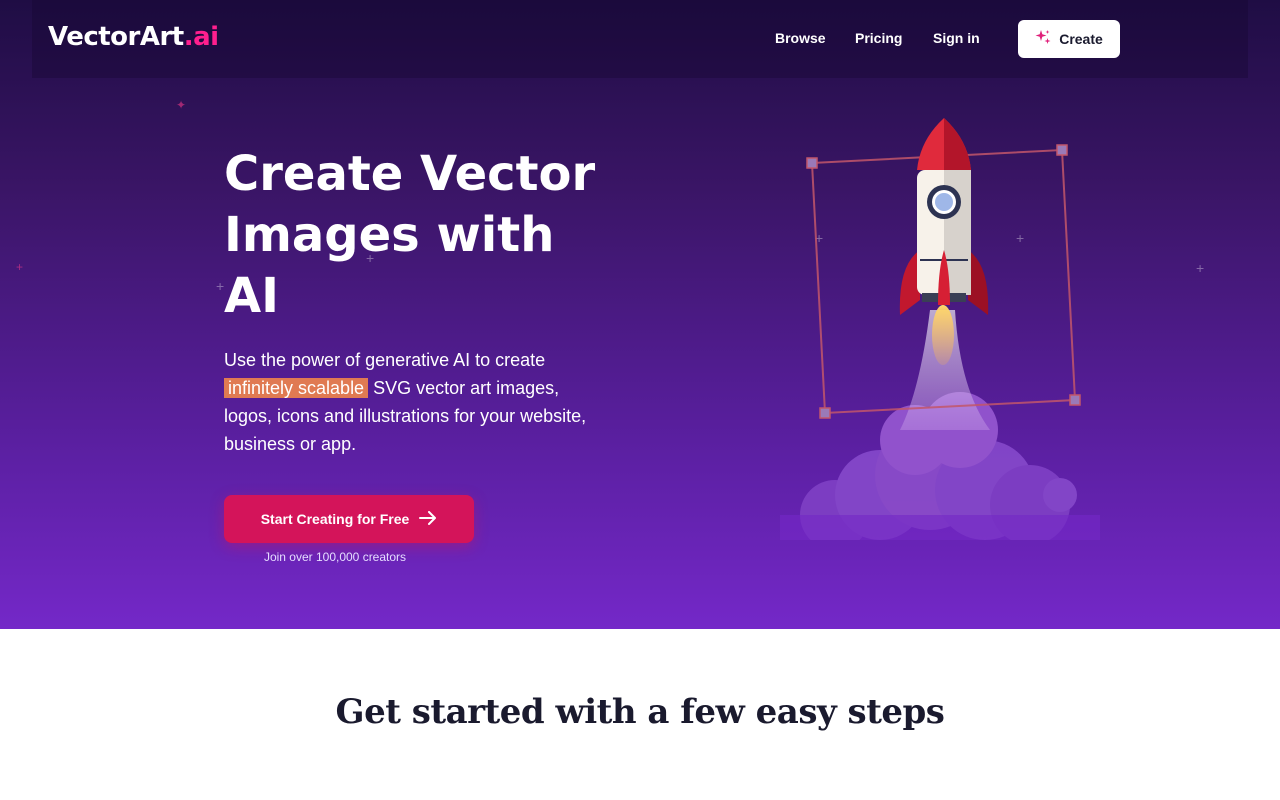  What do you see at coordinates (296, 388) in the screenshot?
I see `hero-desc-highlight: infinitely scalable` at bounding box center [296, 388].